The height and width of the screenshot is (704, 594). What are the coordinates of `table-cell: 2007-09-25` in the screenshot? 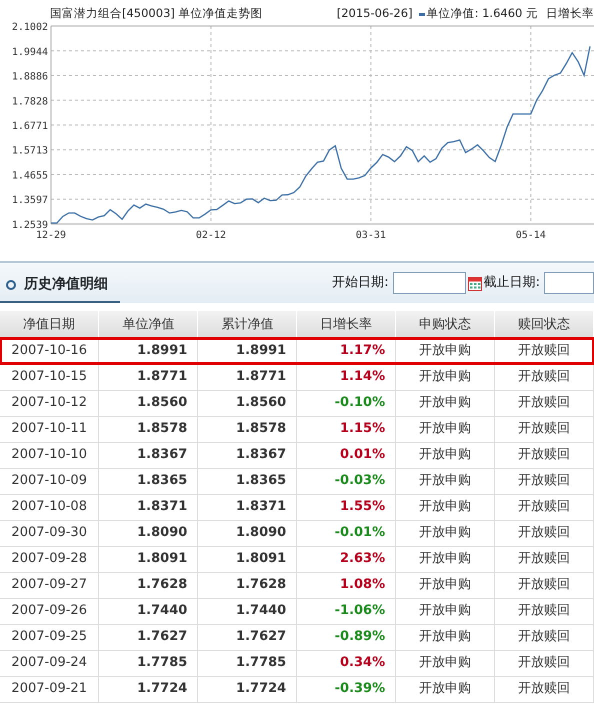 It's located at (49, 637).